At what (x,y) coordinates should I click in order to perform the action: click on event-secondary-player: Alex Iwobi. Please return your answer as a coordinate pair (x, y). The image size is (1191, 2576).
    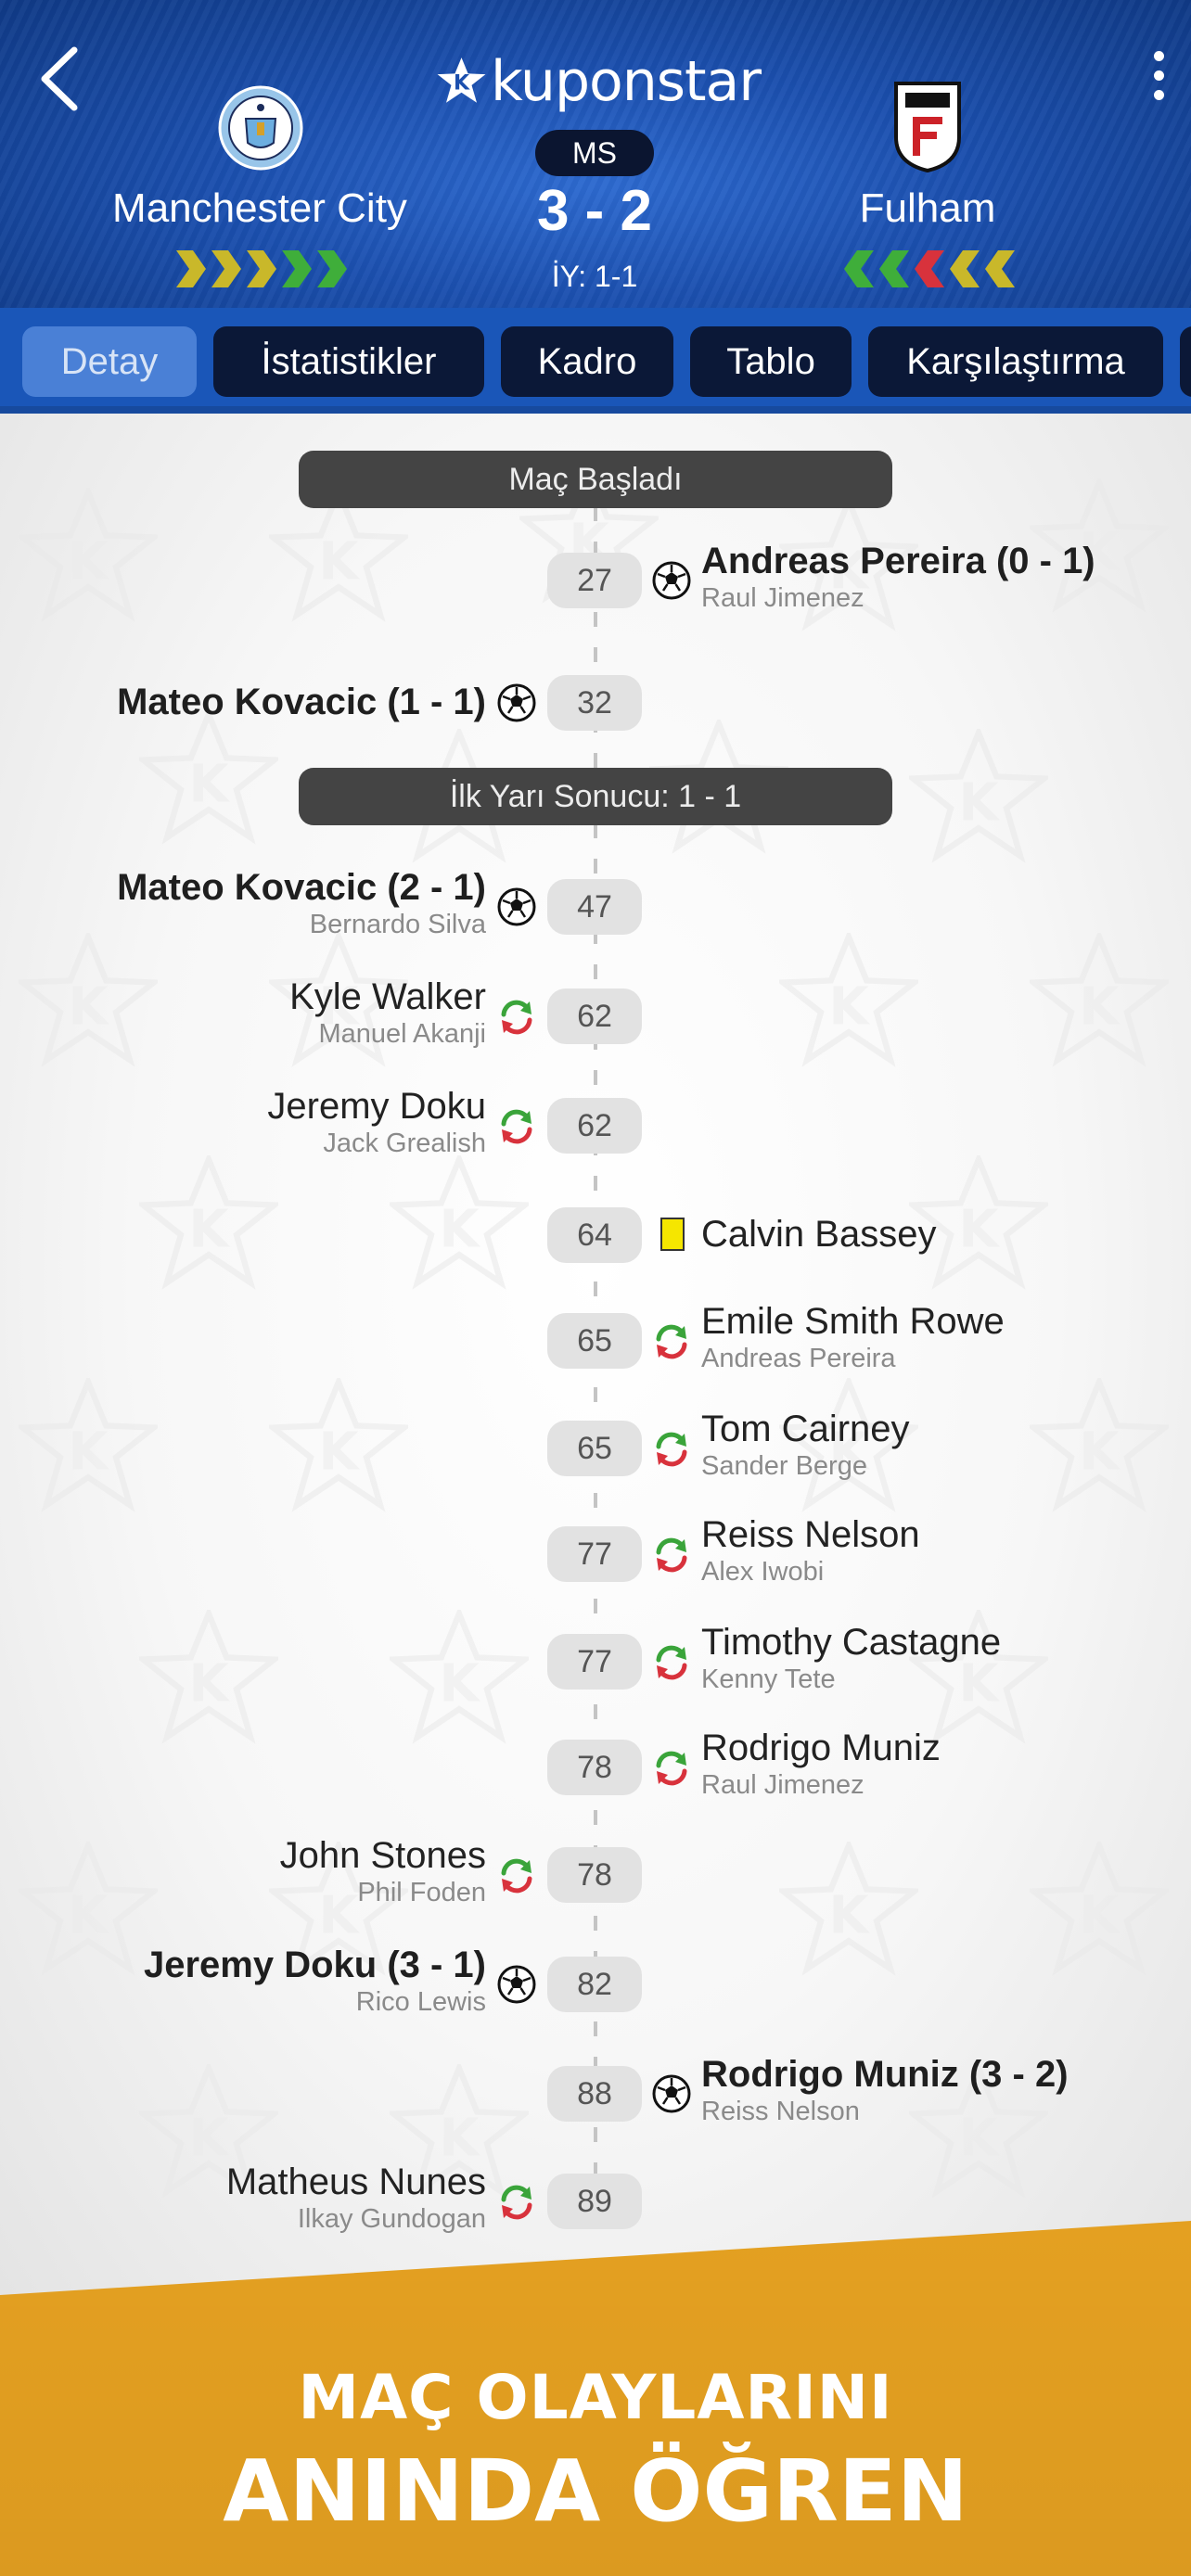
    Looking at the image, I should click on (763, 1572).